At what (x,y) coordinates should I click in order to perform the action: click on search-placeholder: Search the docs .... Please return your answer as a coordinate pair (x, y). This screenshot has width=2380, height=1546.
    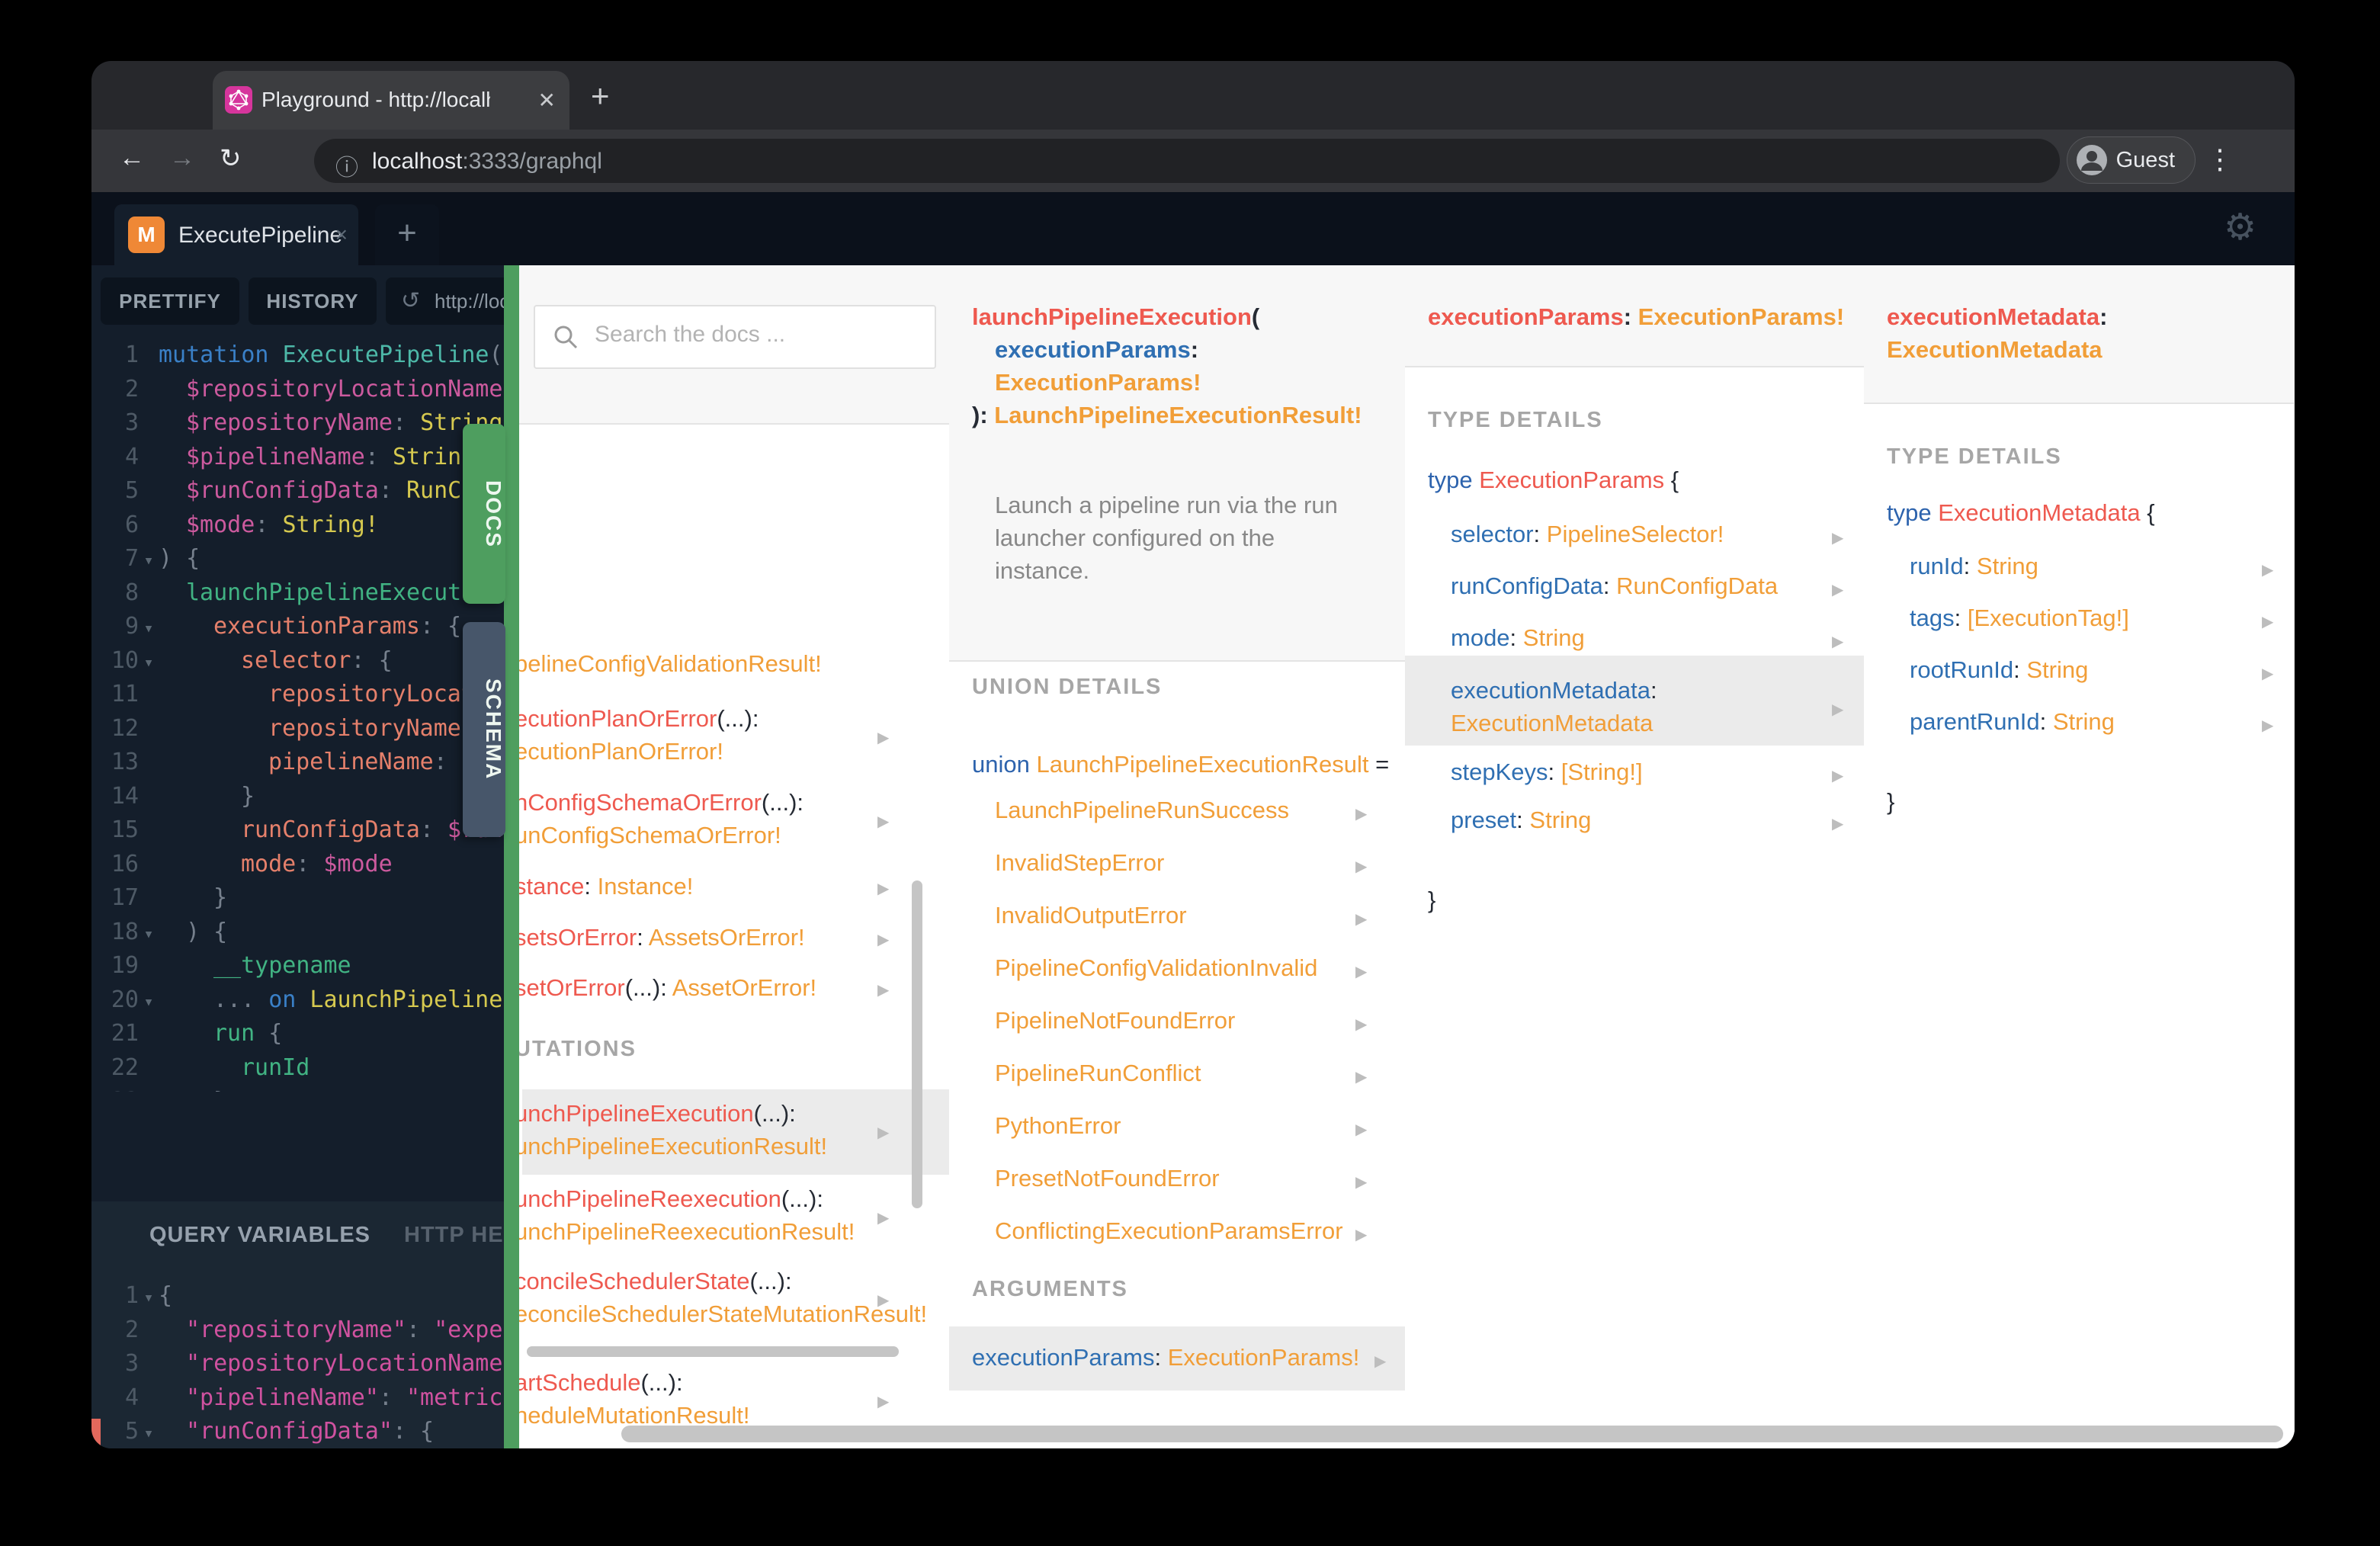
    Looking at the image, I should click on (690, 334).